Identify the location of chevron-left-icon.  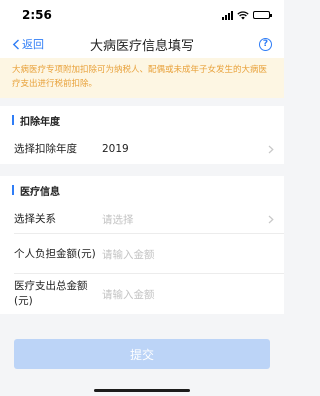
(15, 44).